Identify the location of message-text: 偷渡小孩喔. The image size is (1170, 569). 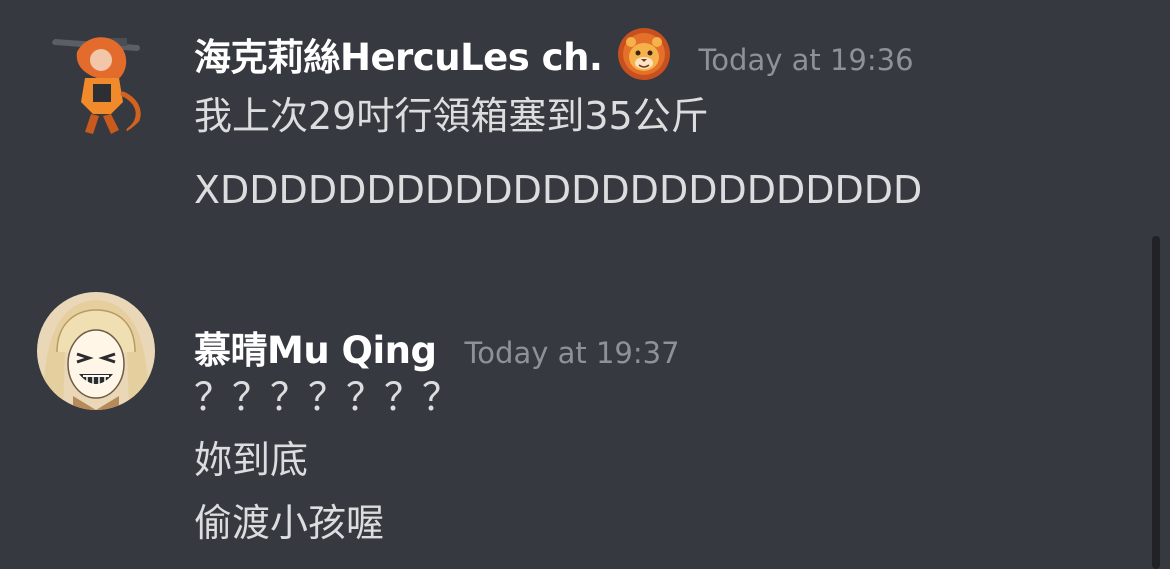
(289, 523).